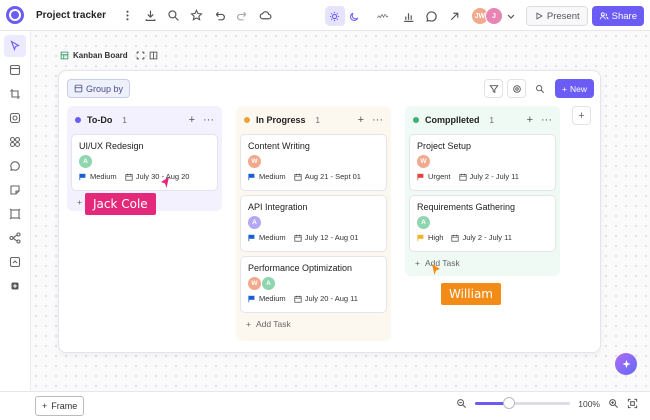 This screenshot has height=420, width=650. Describe the element at coordinates (15, 238) in the screenshot. I see `connector-icon` at that location.